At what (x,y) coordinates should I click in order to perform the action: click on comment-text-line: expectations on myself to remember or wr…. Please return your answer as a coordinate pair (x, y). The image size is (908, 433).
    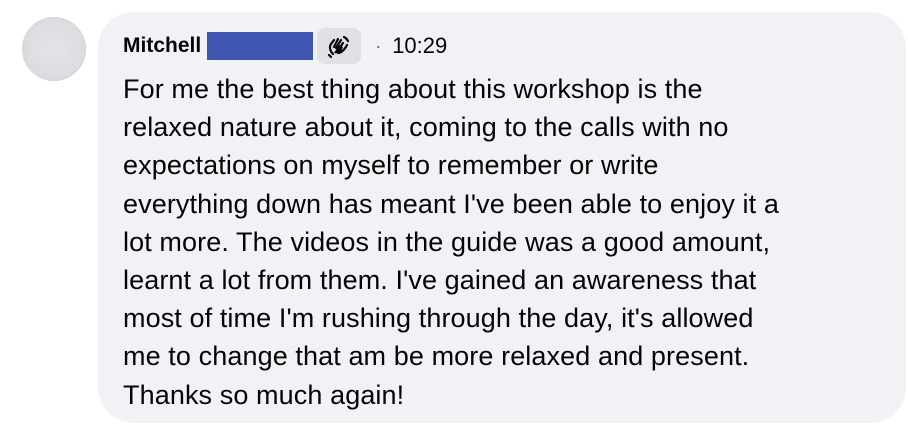
    Looking at the image, I should click on (391, 165).